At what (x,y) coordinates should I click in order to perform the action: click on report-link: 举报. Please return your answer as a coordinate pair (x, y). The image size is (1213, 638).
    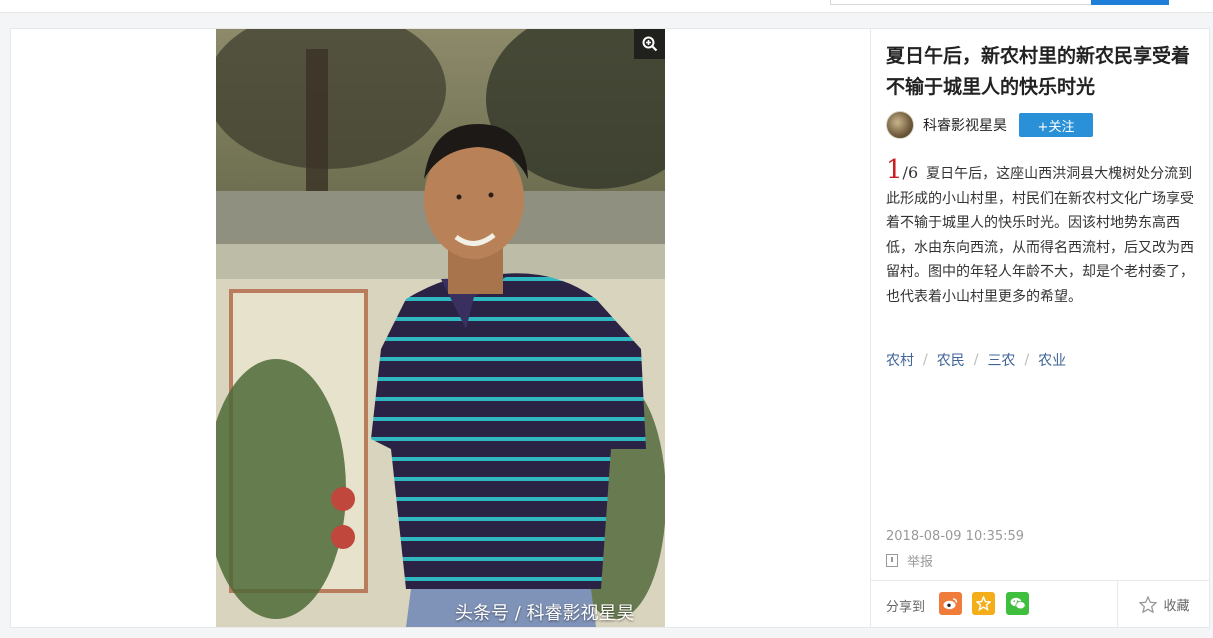
    Looking at the image, I should click on (909, 560).